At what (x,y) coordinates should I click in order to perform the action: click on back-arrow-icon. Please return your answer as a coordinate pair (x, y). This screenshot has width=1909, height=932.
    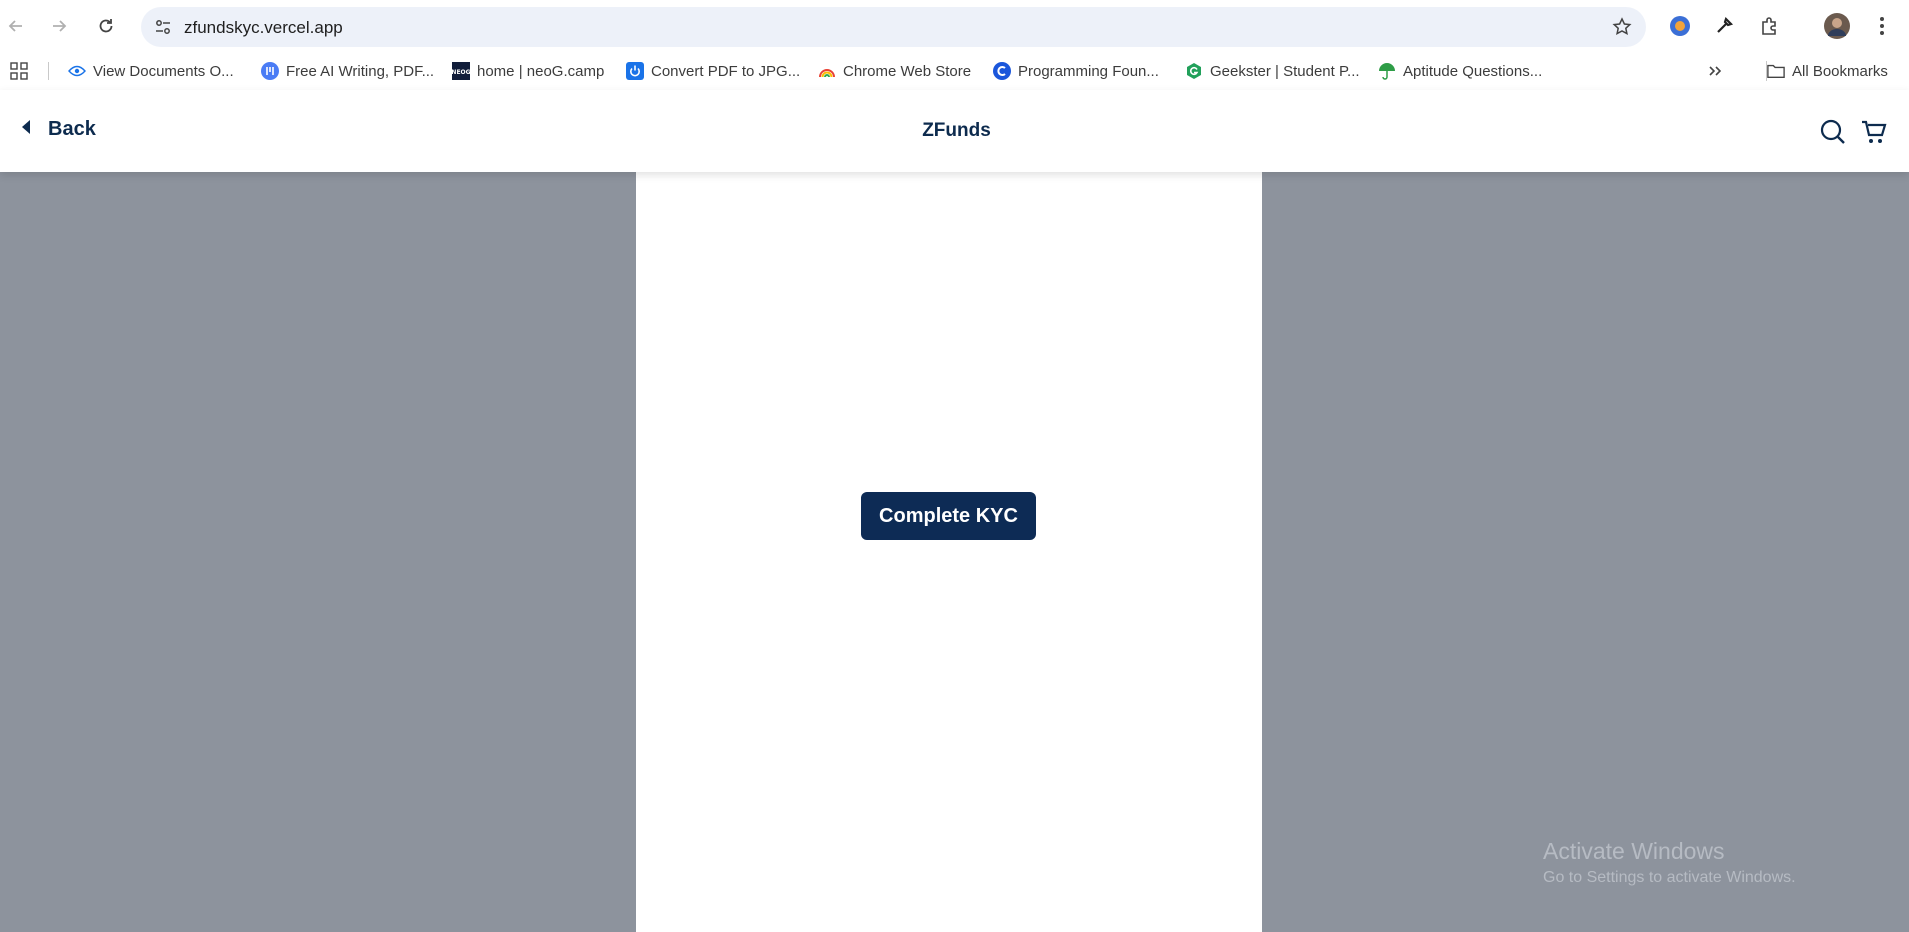
    Looking at the image, I should click on (16, 26).